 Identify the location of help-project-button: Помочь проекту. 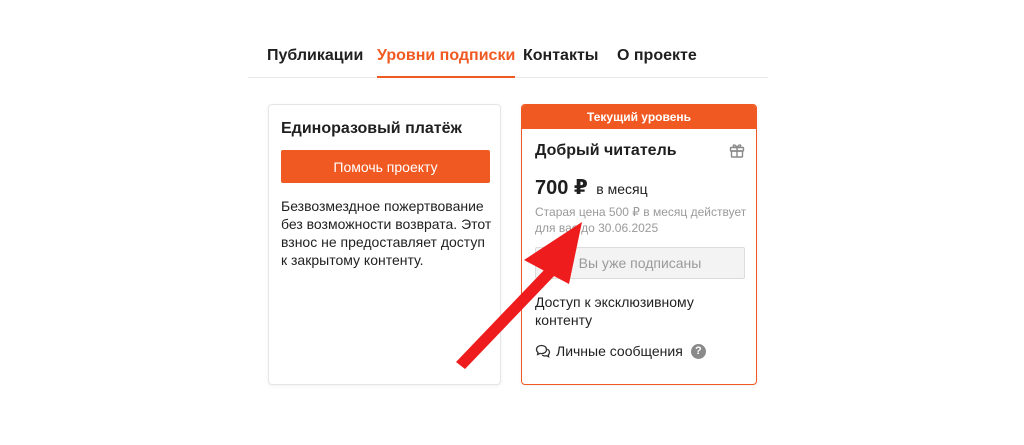
(385, 166).